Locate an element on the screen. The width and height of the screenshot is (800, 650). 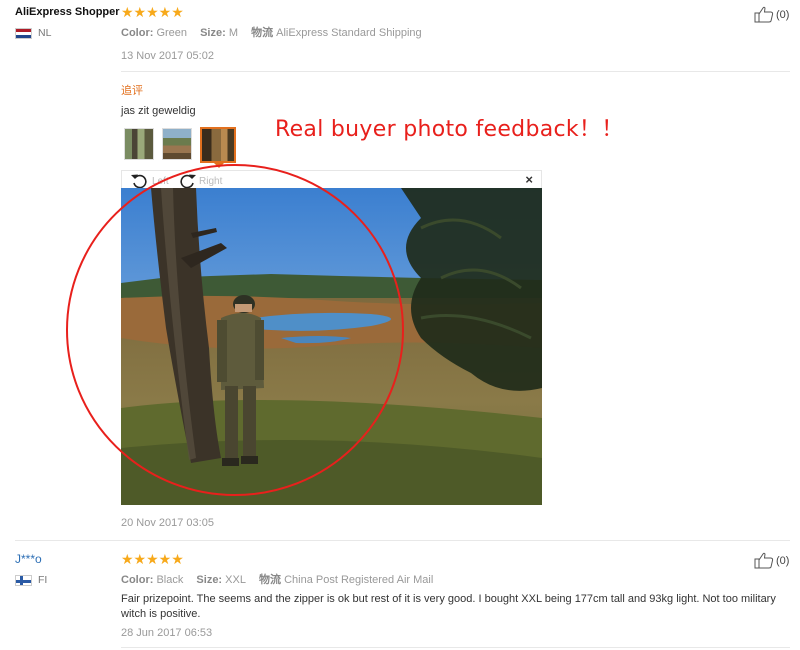
star-rating-2: ★★★★★ is located at coordinates (152, 559).